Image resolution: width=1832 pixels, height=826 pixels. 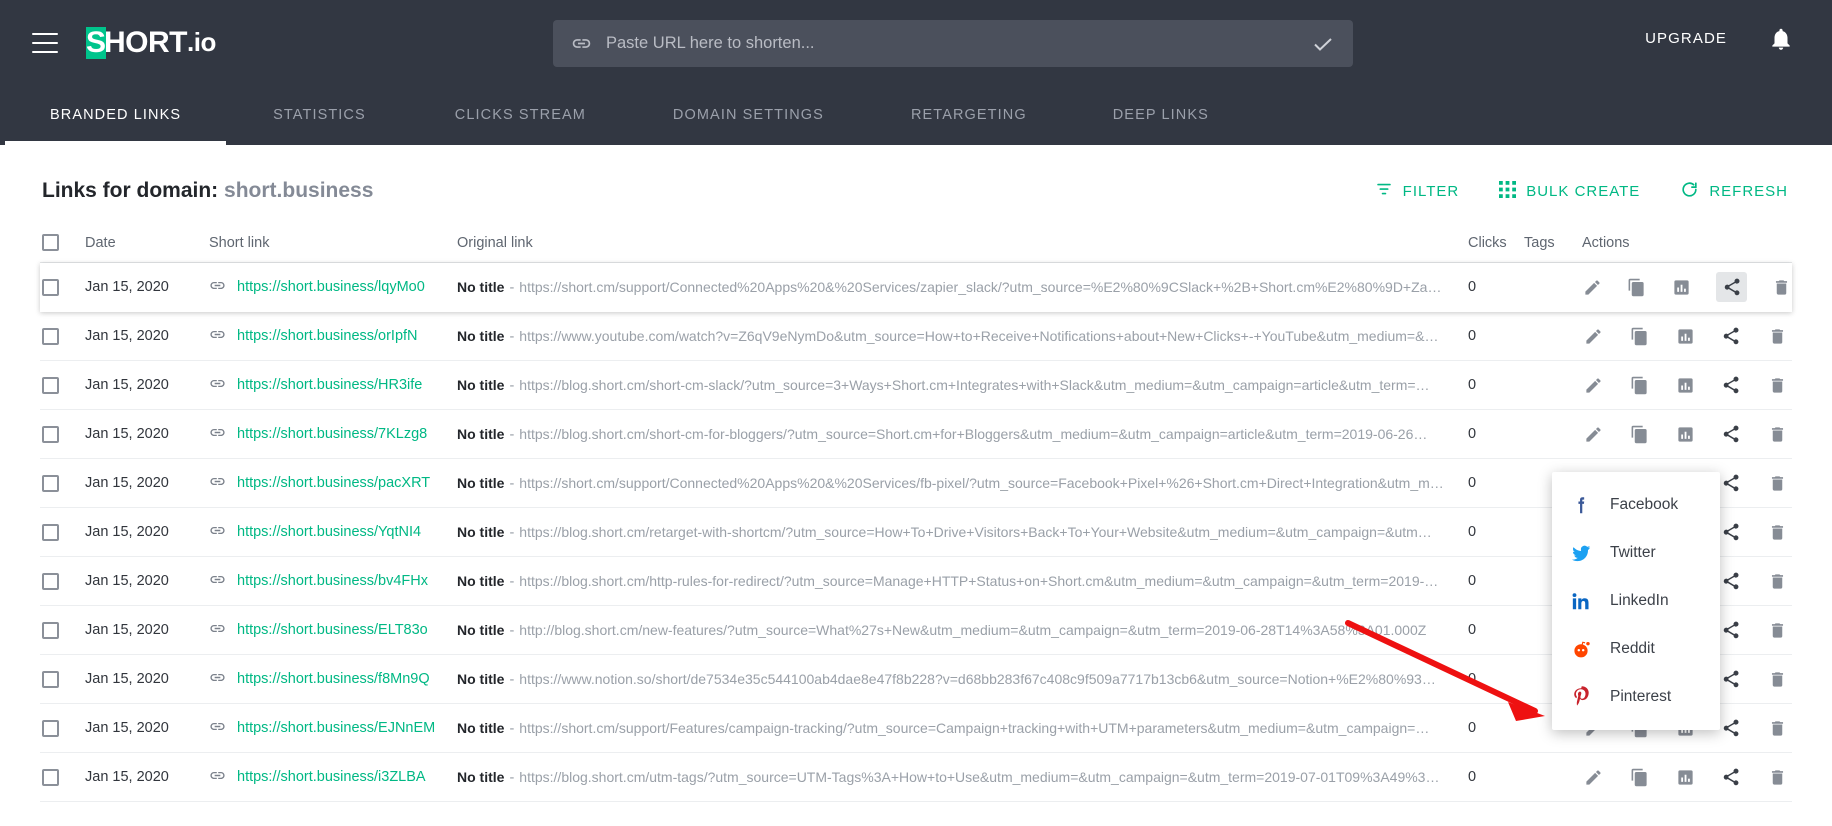 I want to click on short-link: https://short.business/7KLzg8, so click(x=332, y=434).